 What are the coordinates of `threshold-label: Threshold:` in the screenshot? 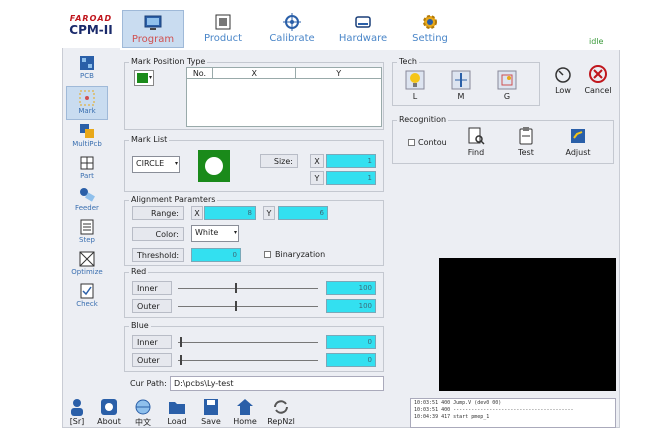 It's located at (158, 255).